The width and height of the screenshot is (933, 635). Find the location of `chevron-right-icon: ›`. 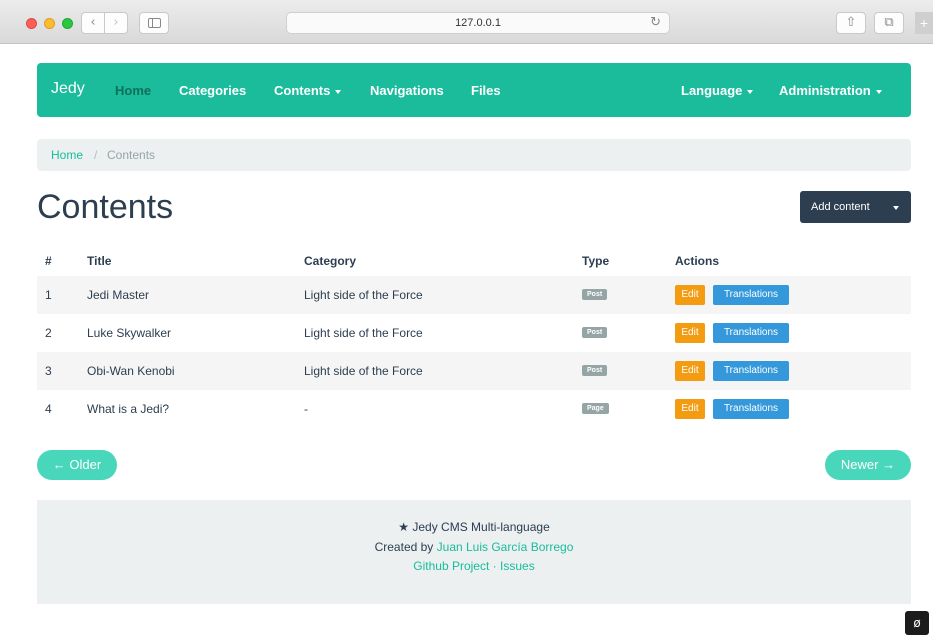

chevron-right-icon: › is located at coordinates (116, 23).